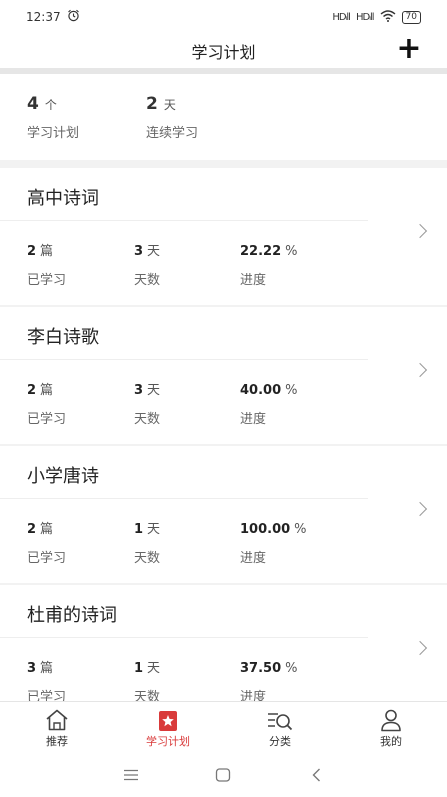 The height and width of the screenshot is (797, 447). Describe the element at coordinates (63, 337) in the screenshot. I see `plan-title: 李白诗歌` at that location.